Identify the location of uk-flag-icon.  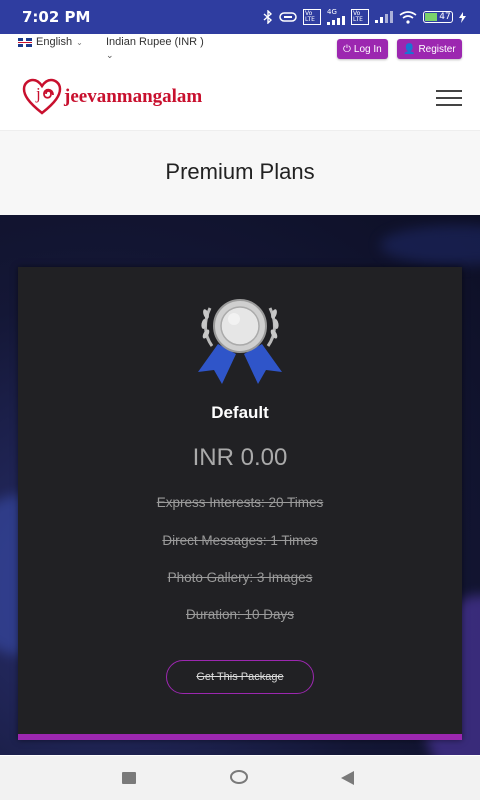
(25, 42).